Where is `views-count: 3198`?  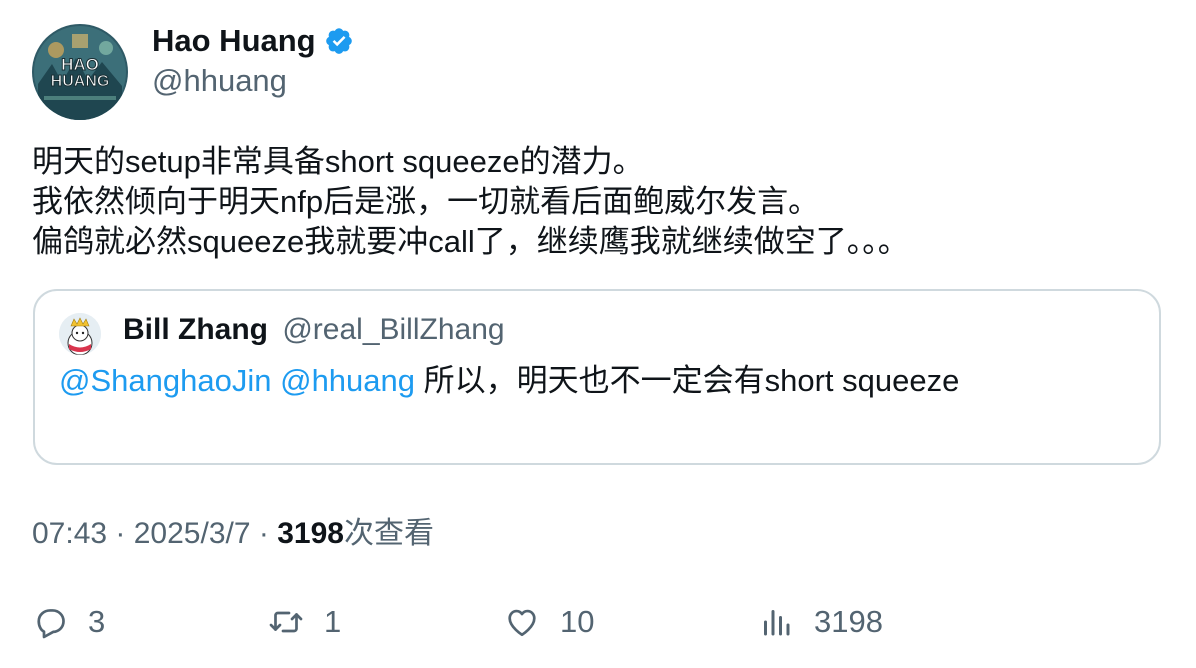 views-count: 3198 is located at coordinates (310, 533).